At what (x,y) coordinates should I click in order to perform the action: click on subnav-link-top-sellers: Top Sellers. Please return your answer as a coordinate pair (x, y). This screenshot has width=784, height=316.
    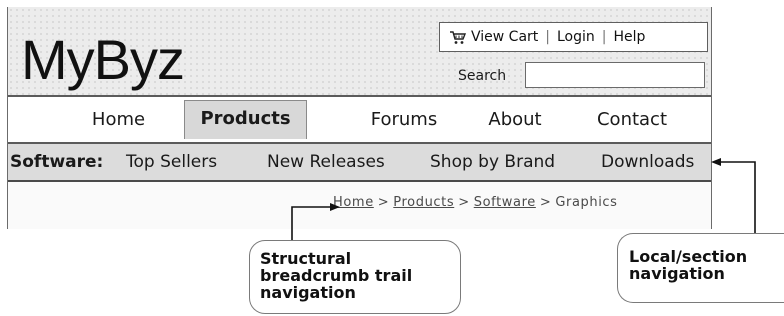
    Looking at the image, I should click on (171, 162).